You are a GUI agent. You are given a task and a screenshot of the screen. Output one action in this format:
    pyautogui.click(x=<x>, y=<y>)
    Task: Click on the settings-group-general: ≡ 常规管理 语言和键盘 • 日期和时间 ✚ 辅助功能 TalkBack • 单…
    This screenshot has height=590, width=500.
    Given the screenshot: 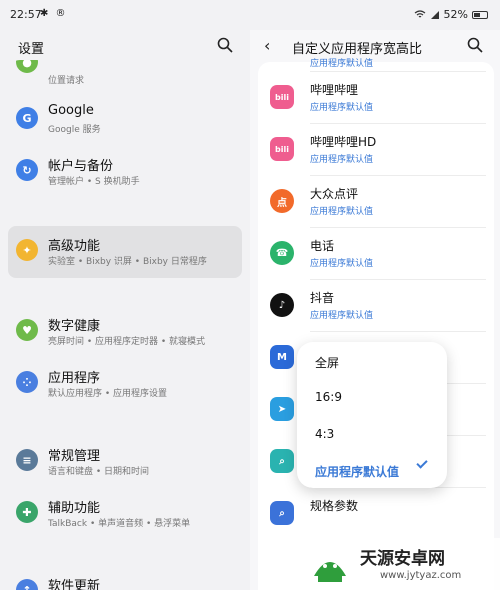 What is the action you would take?
    pyautogui.click(x=125, y=492)
    